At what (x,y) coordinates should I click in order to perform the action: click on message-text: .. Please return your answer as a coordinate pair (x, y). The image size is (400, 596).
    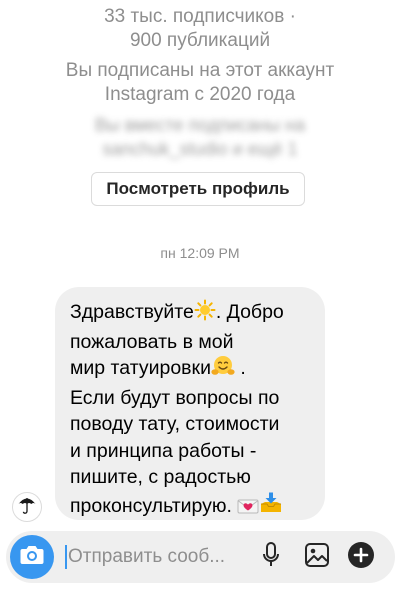
    Looking at the image, I should click on (240, 368).